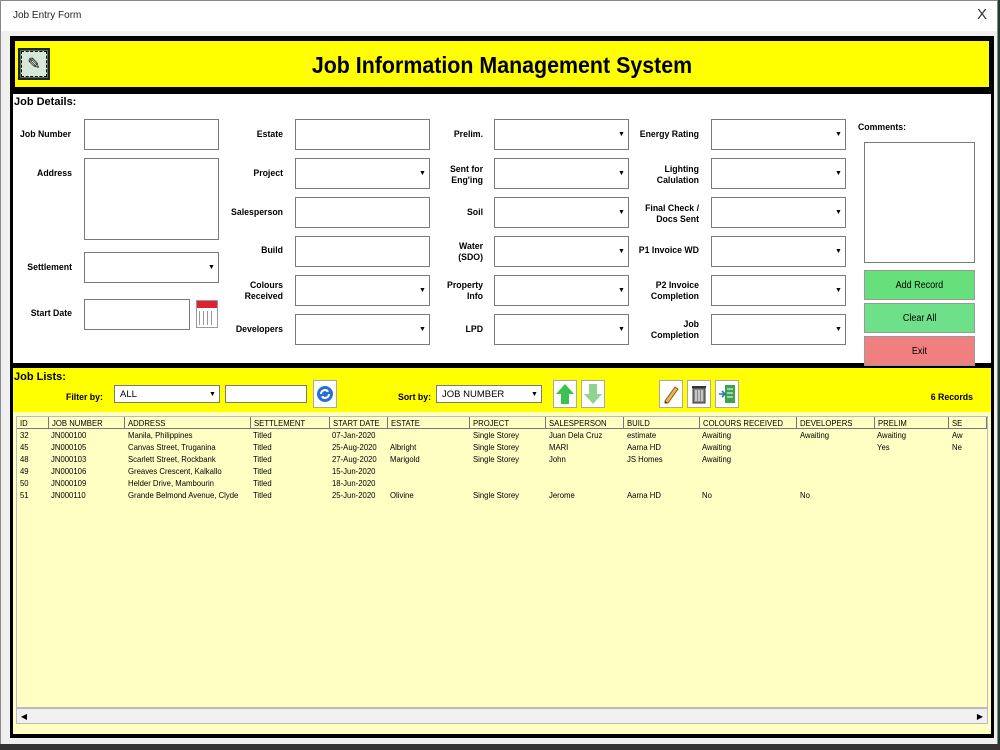 This screenshot has height=750, width=1000. What do you see at coordinates (561, 329) in the screenshot?
I see `lpd-dropdown: ▼` at bounding box center [561, 329].